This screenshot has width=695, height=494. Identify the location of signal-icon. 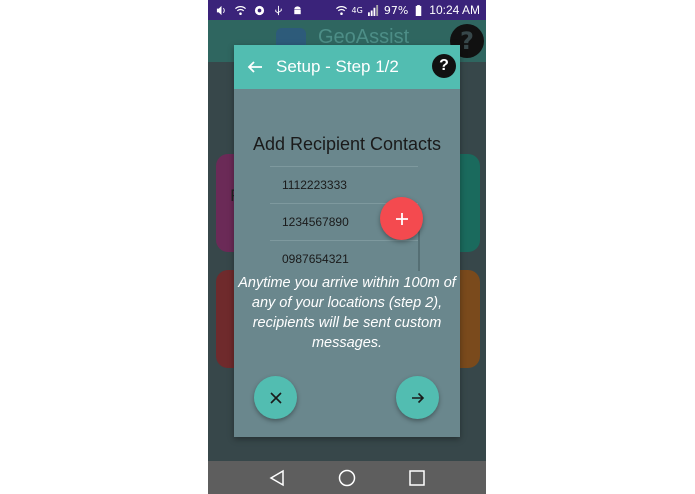
(373, 10).